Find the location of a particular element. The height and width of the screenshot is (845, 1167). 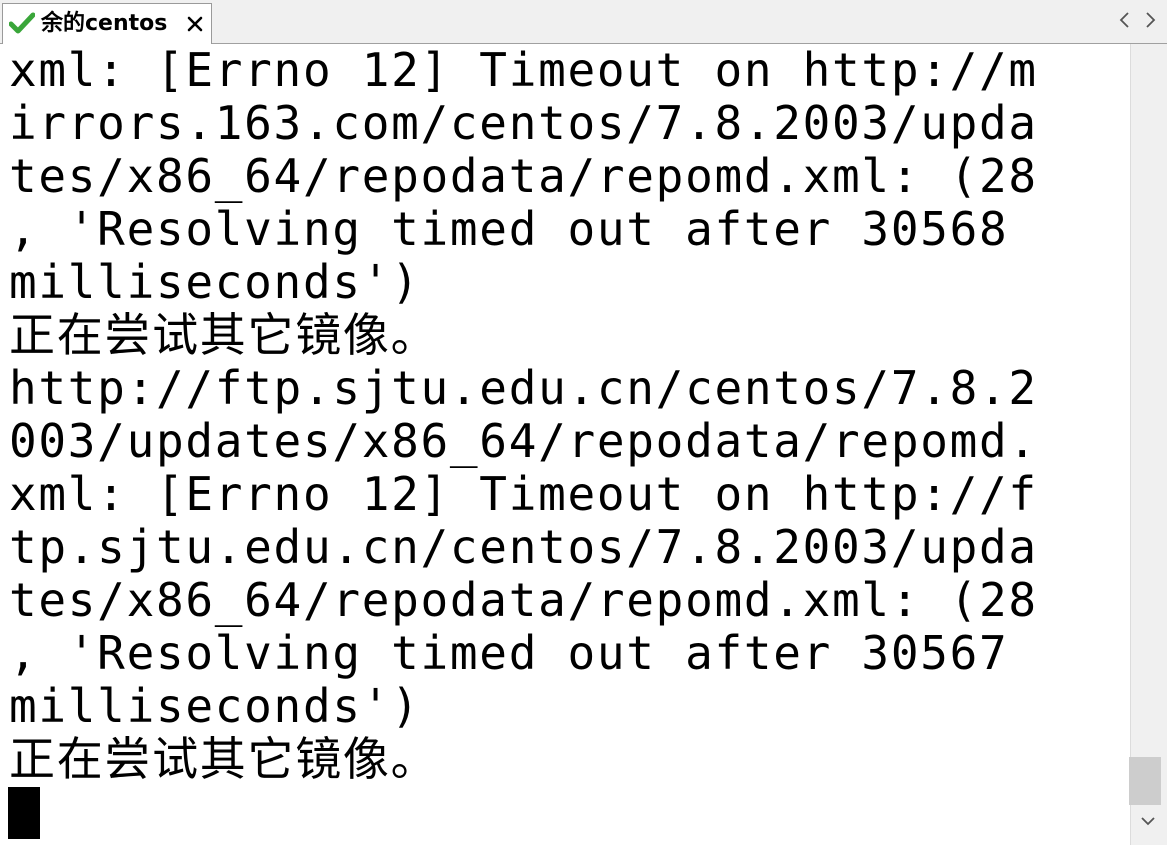

vertical-scrollbar is located at coordinates (1148, 444).